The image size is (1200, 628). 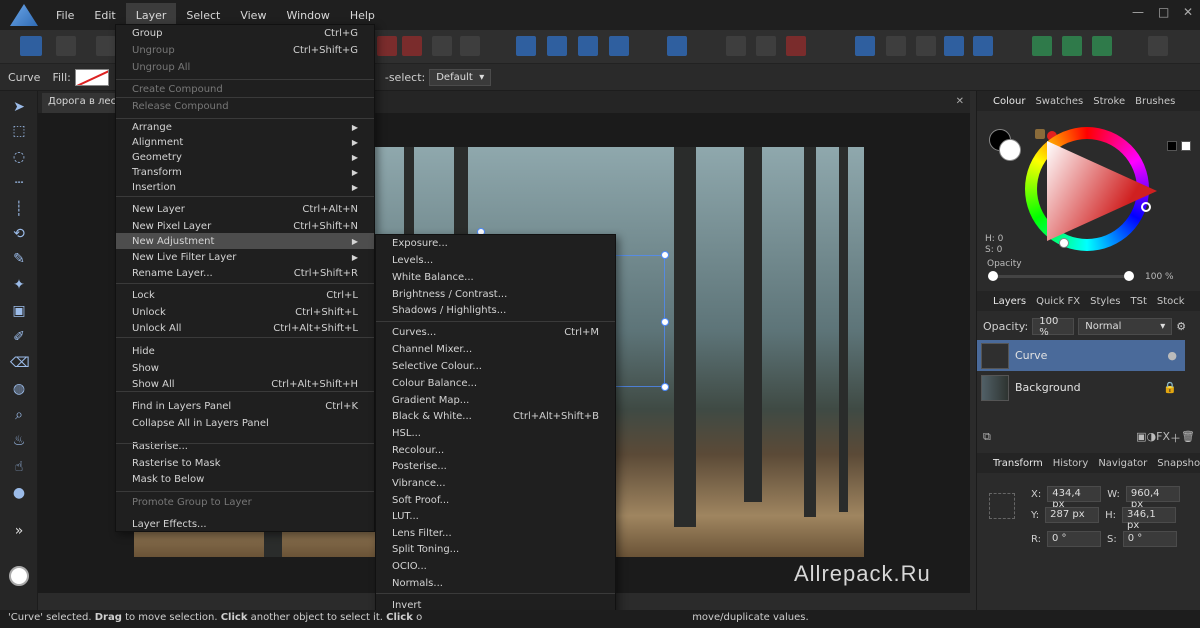 What do you see at coordinates (1053, 327) in the screenshot?
I see `layer-opacity-select: 100 %` at bounding box center [1053, 327].